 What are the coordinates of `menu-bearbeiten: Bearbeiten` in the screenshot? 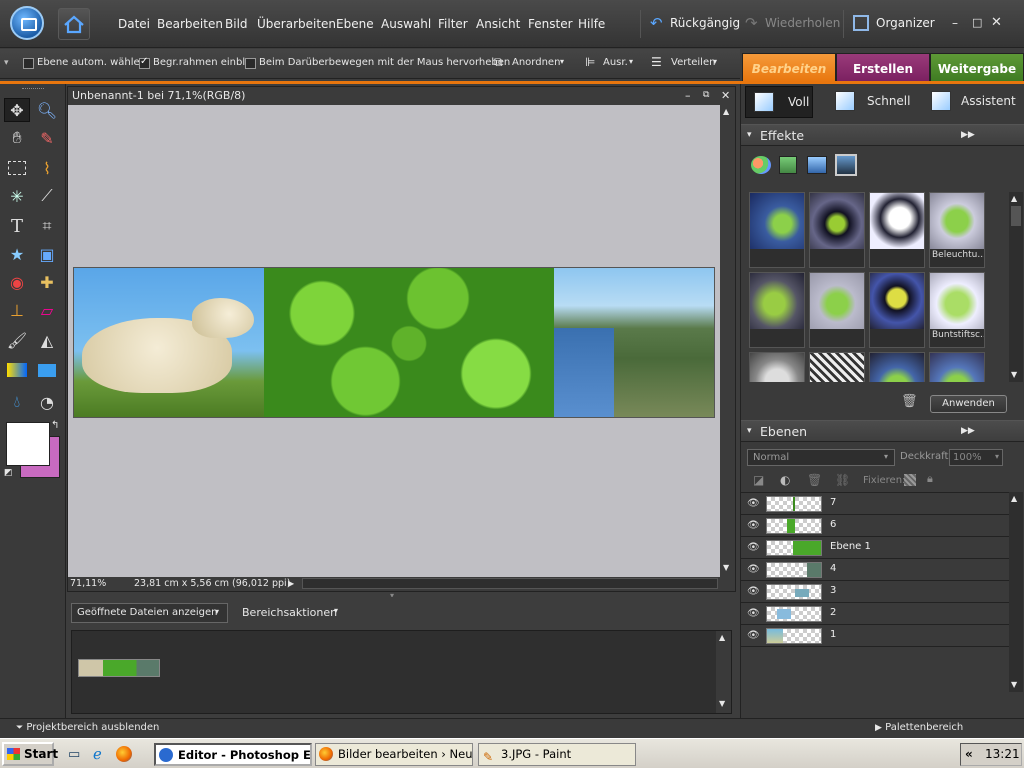 It's located at (190, 24).